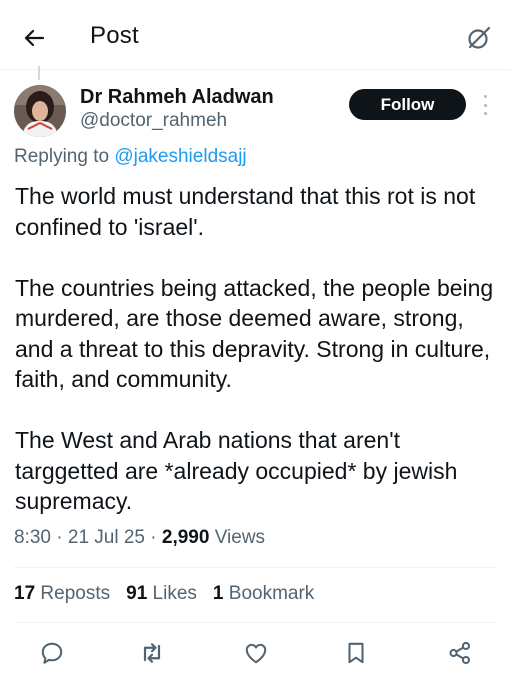 This screenshot has height=680, width=511. I want to click on author-handle: @doctor_rahmeh, so click(153, 121).